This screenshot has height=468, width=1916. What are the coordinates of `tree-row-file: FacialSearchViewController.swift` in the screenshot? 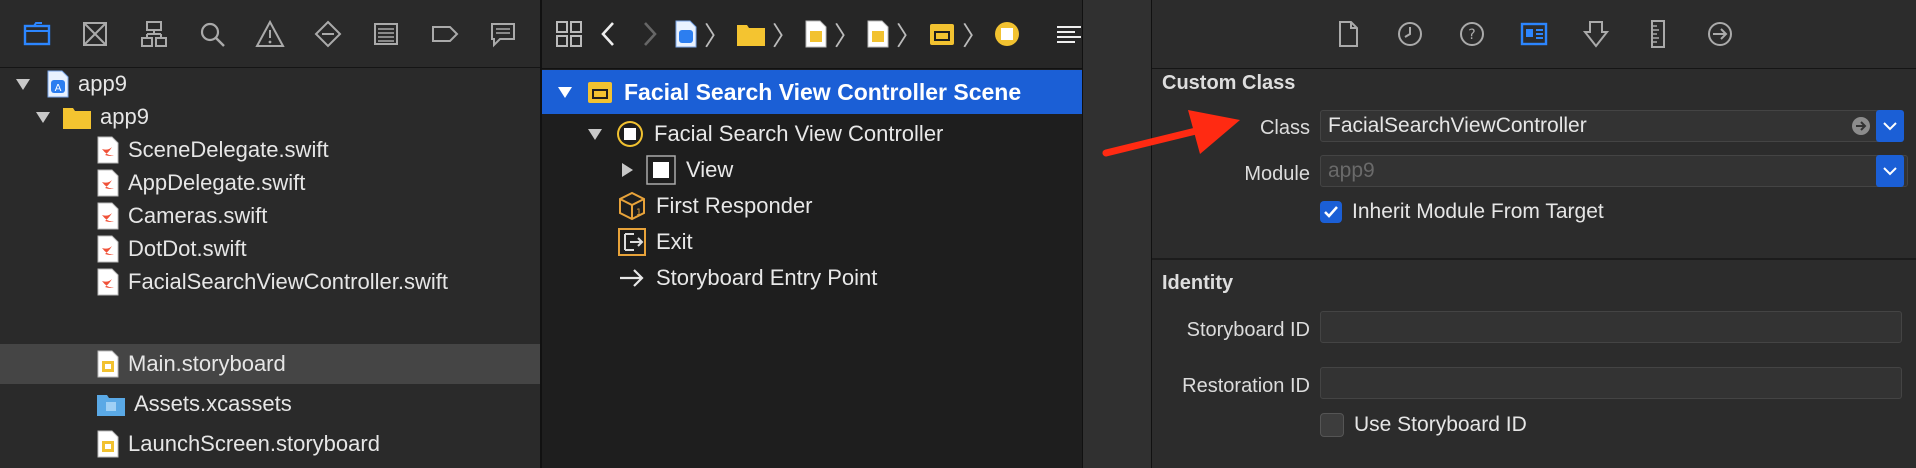 It's located at (270, 282).